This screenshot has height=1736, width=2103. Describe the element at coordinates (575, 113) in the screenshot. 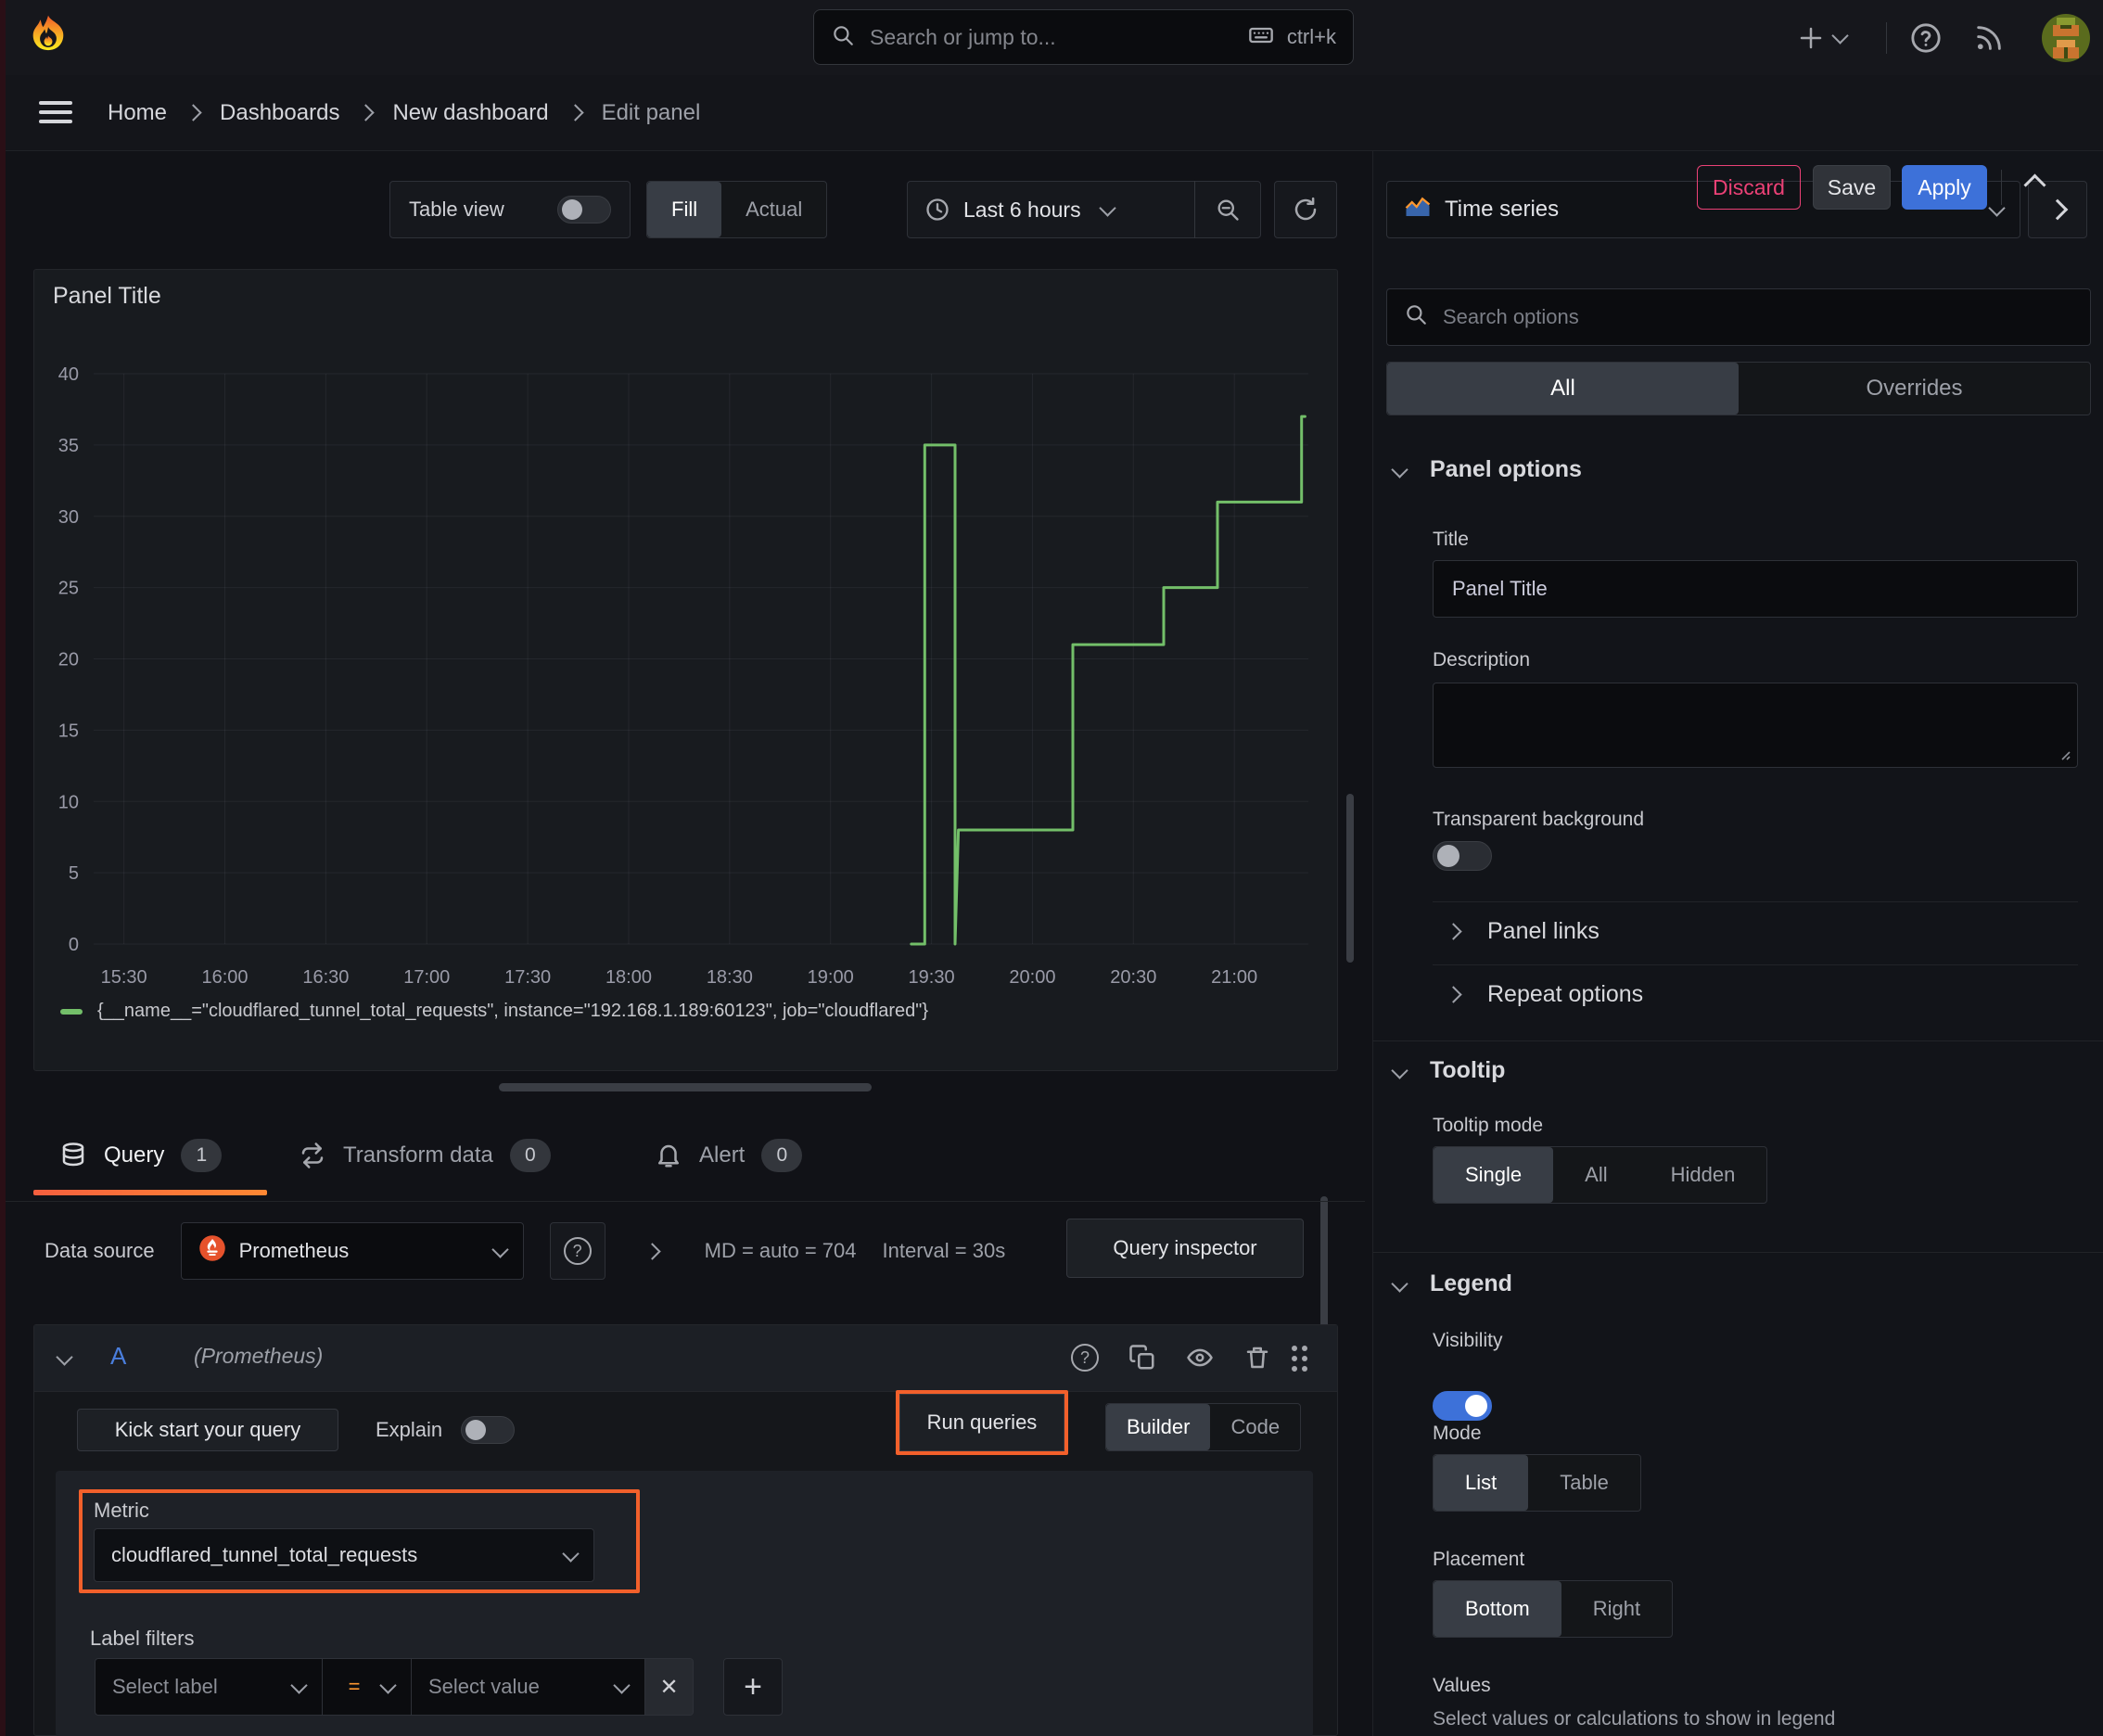

I see `chevron-right-icon` at that location.